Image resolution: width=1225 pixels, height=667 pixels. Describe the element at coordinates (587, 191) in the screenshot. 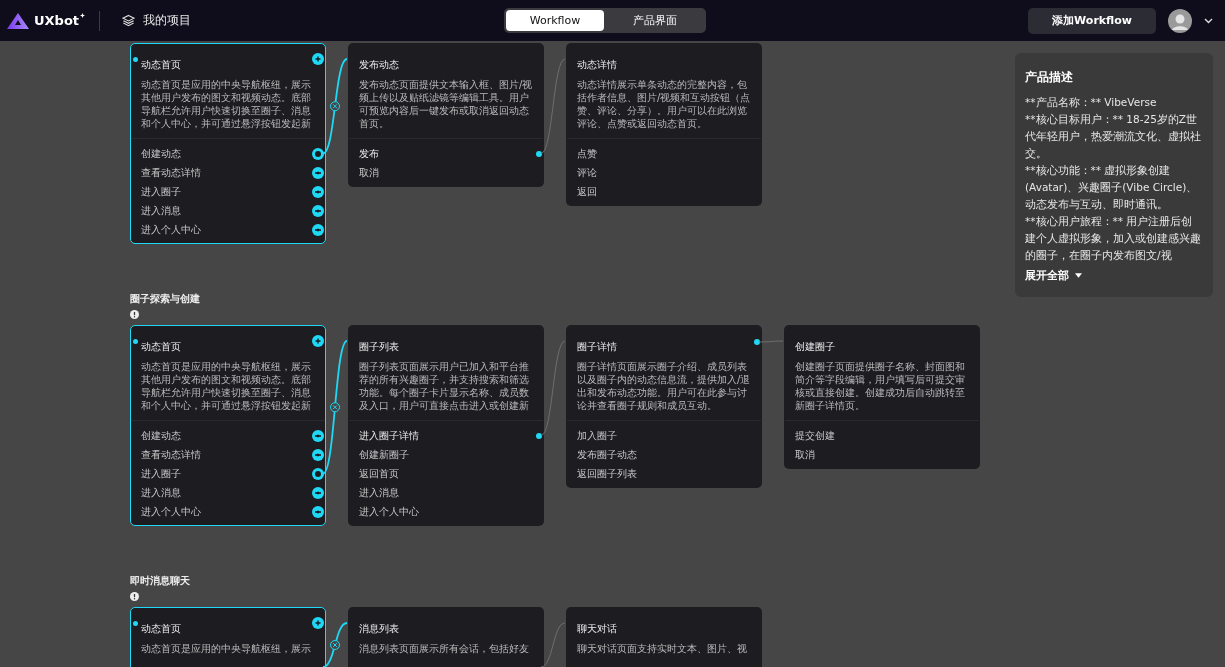

I see `node-action: 返回` at that location.